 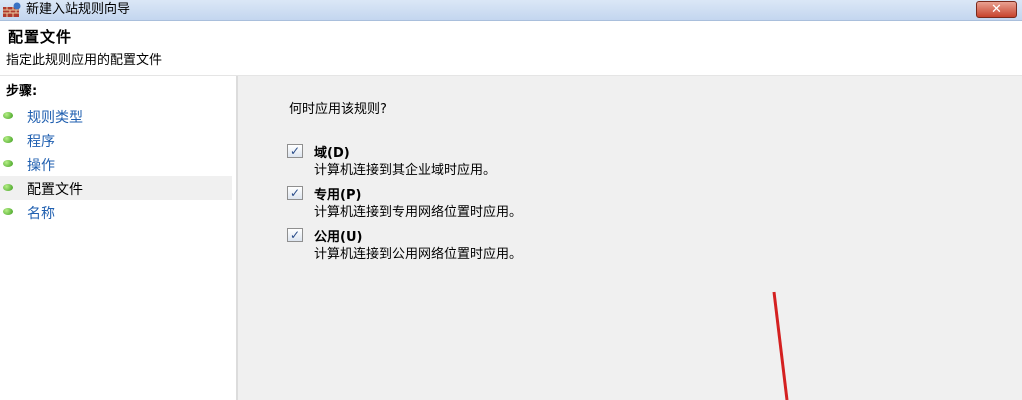 I want to click on annotation-arrow, so click(x=780, y=345).